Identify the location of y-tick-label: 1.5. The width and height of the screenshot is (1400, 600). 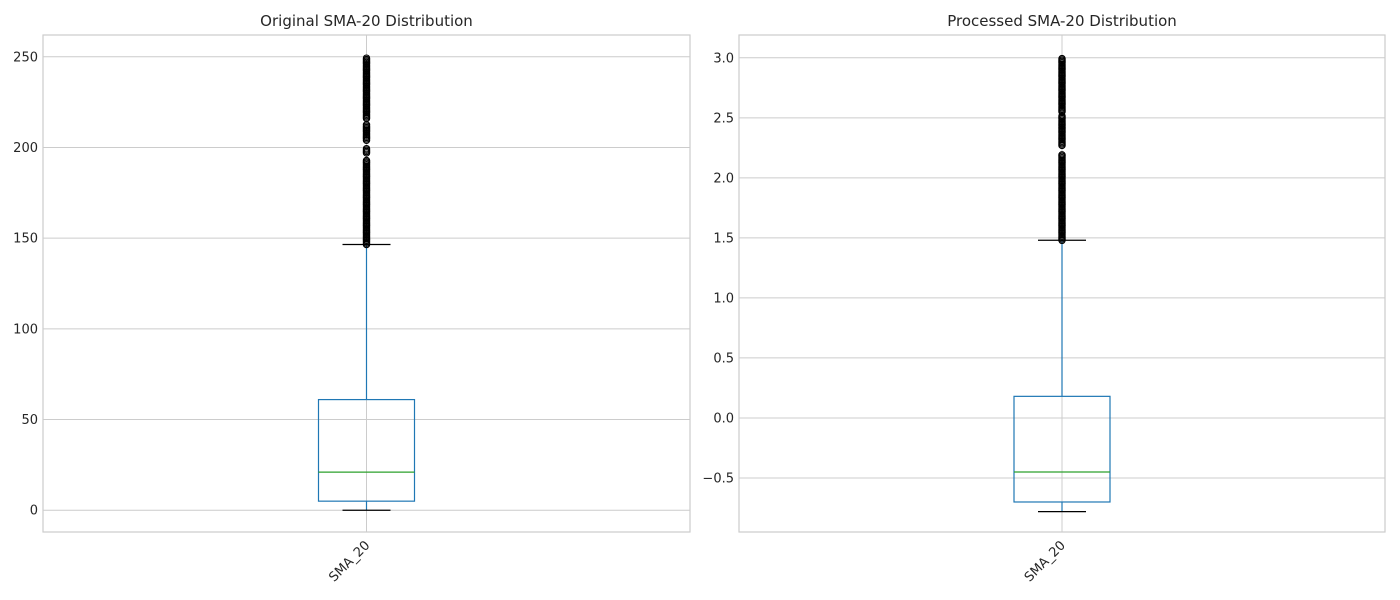
(723, 238).